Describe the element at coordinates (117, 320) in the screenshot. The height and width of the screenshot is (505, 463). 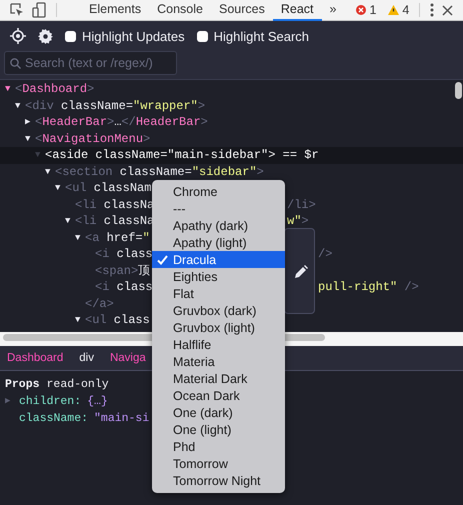
I see `element-tag: <ul class` at that location.